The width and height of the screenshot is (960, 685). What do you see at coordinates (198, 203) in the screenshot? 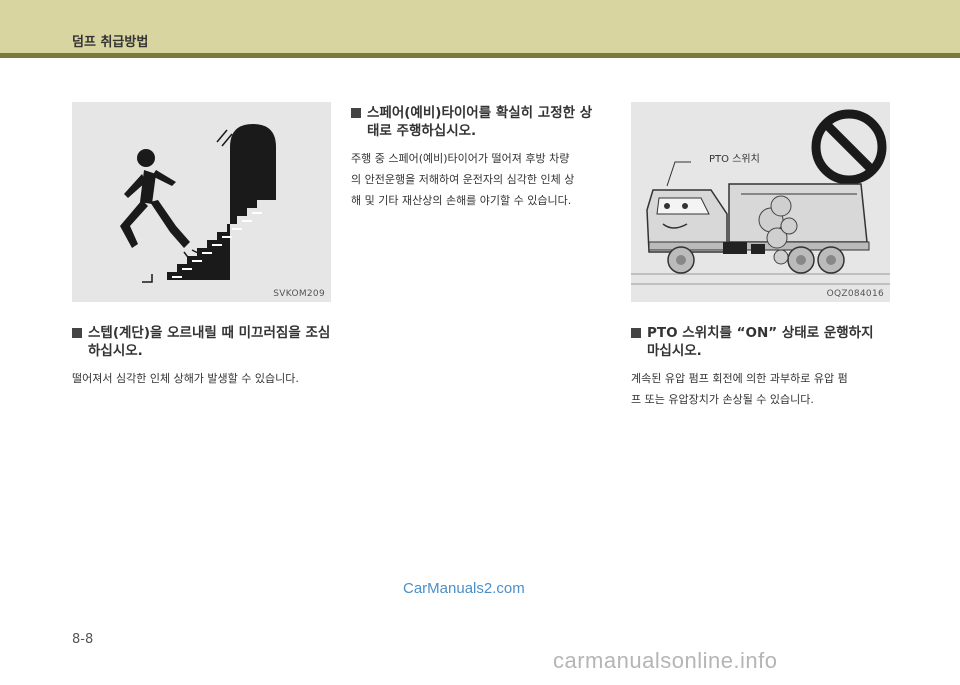
I see `stairs-slip-illustration` at bounding box center [198, 203].